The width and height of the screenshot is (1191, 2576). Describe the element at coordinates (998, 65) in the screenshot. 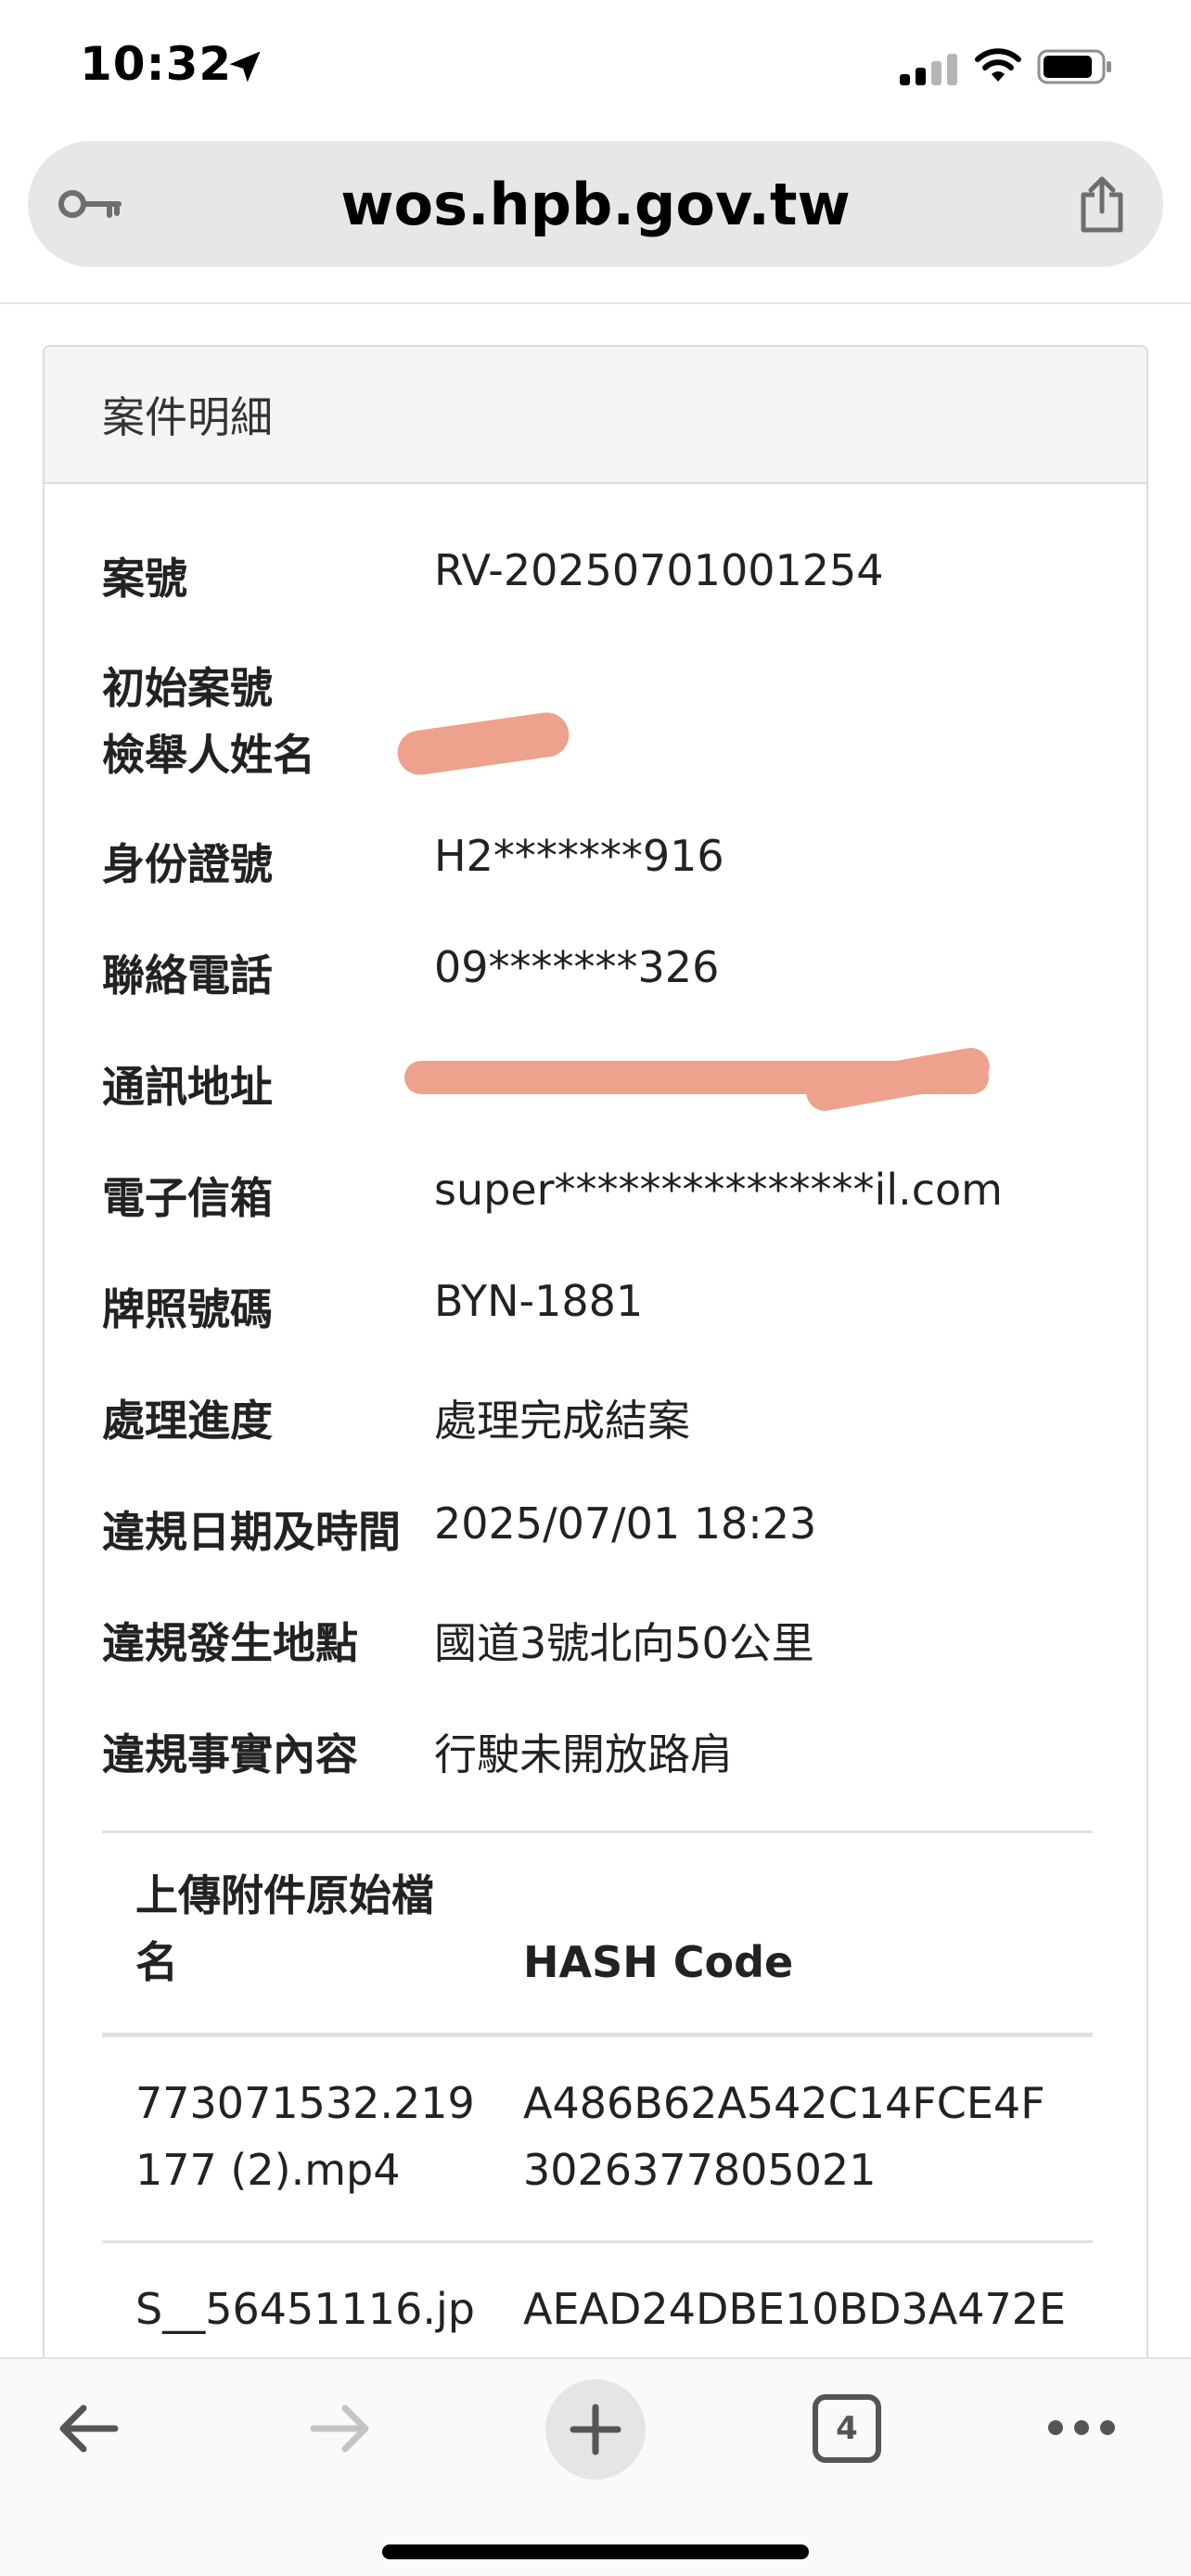

I see `wifi-icon` at that location.